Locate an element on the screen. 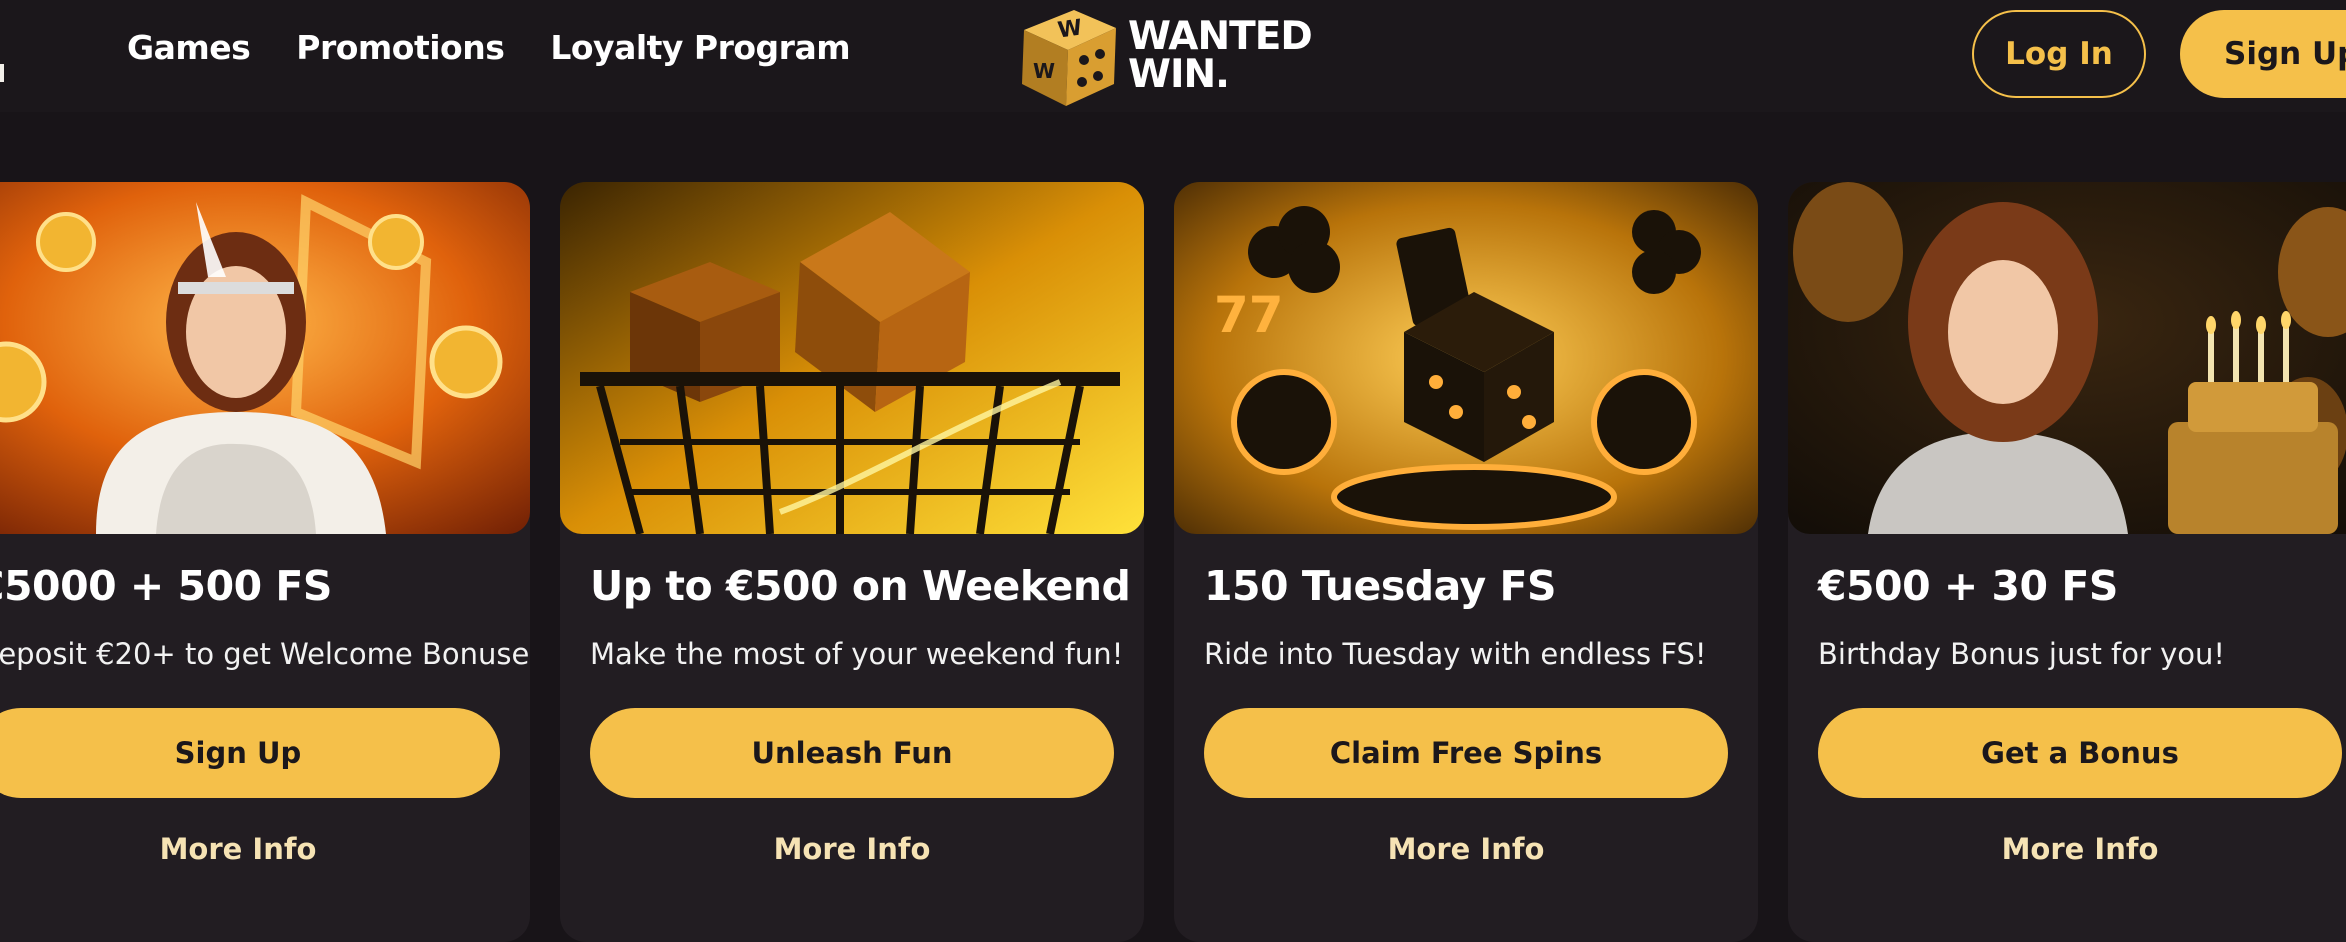 Image resolution: width=2346 pixels, height=942 pixels. main-nav: Games Promotions Loyalty Program is located at coordinates (489, 47).